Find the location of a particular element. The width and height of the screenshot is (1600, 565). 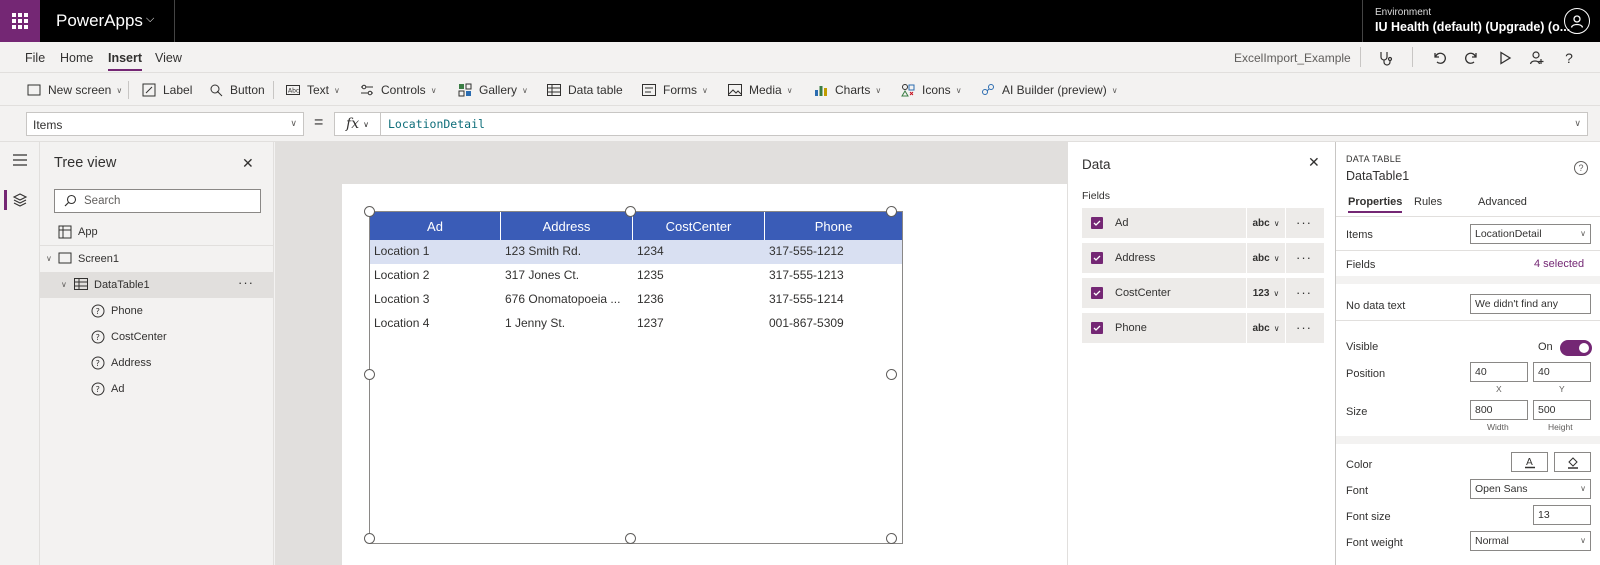

share-user-icon is located at coordinates (1537, 58).